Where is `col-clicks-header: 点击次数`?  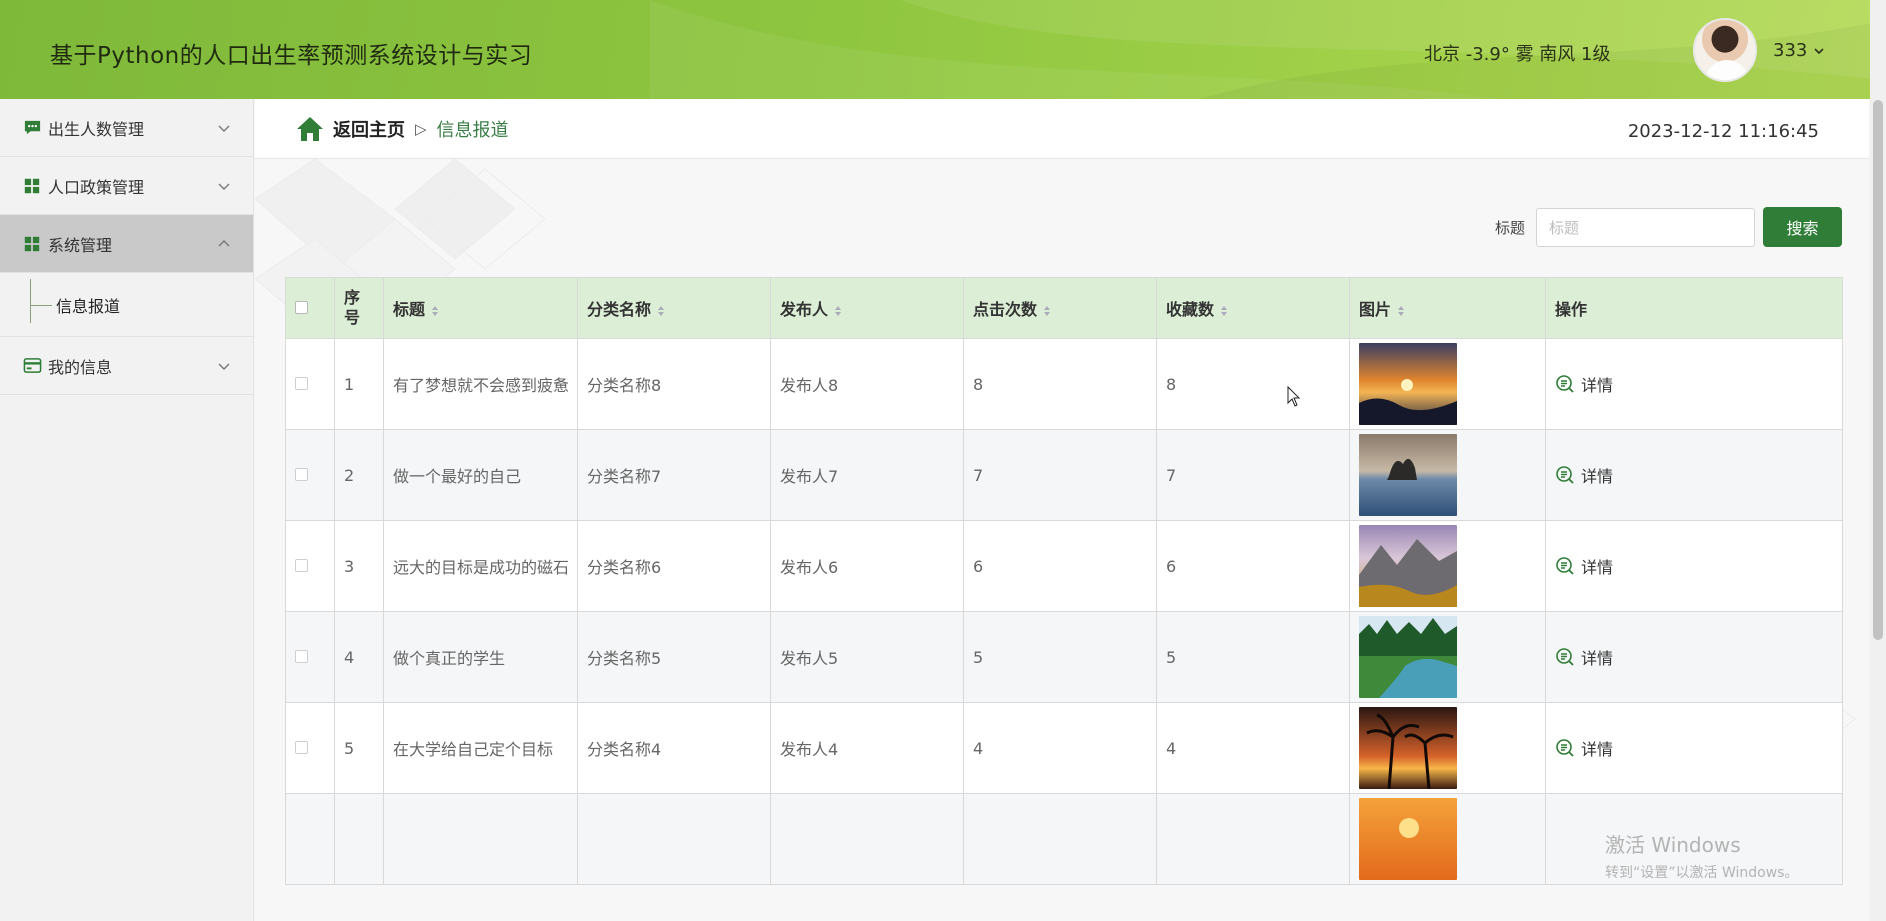
col-clicks-header: 点击次数 is located at coordinates (1060, 308).